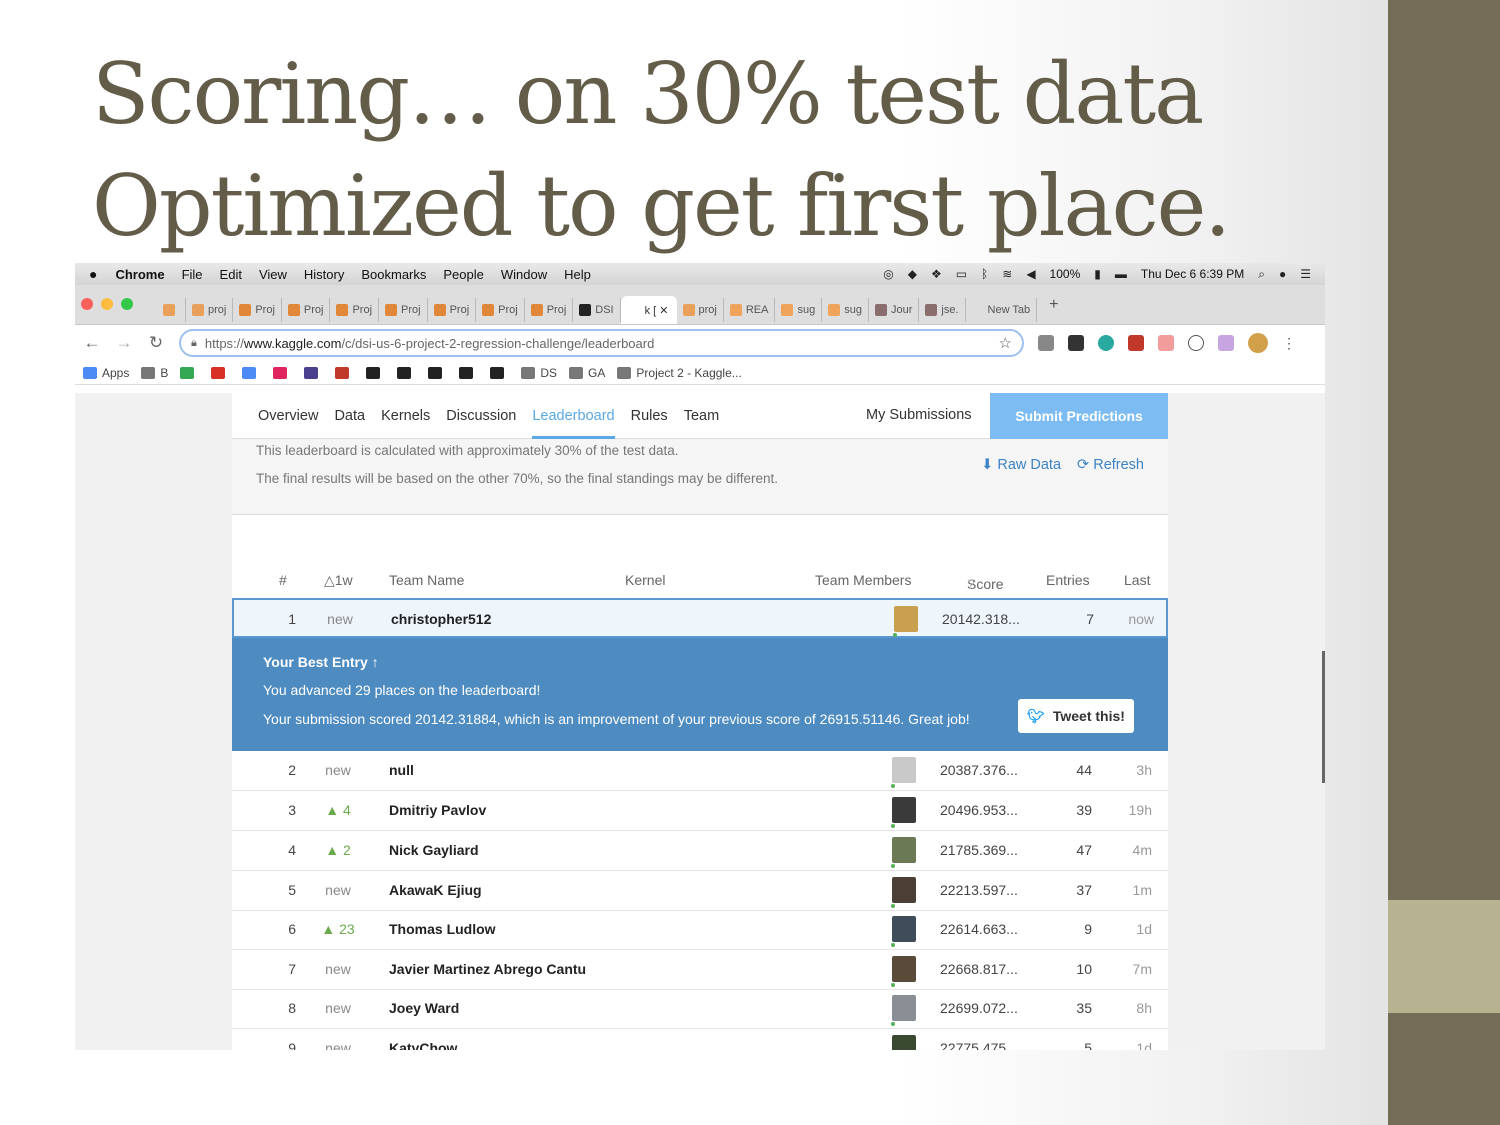  I want to click on spotlight-search-icon: ⌕, so click(1261, 274).